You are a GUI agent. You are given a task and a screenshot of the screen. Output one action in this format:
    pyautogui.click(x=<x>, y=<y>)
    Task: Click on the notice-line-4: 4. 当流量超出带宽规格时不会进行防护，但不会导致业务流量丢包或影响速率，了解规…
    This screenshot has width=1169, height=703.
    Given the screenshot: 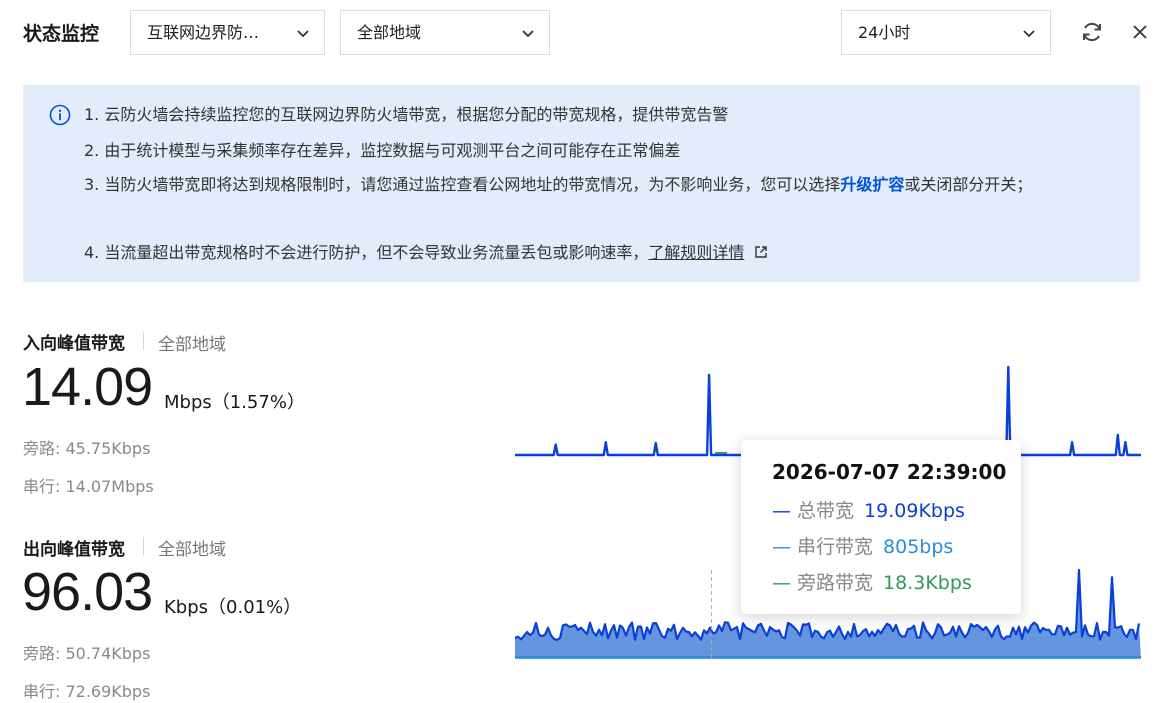 What is the action you would take?
    pyautogui.click(x=426, y=253)
    